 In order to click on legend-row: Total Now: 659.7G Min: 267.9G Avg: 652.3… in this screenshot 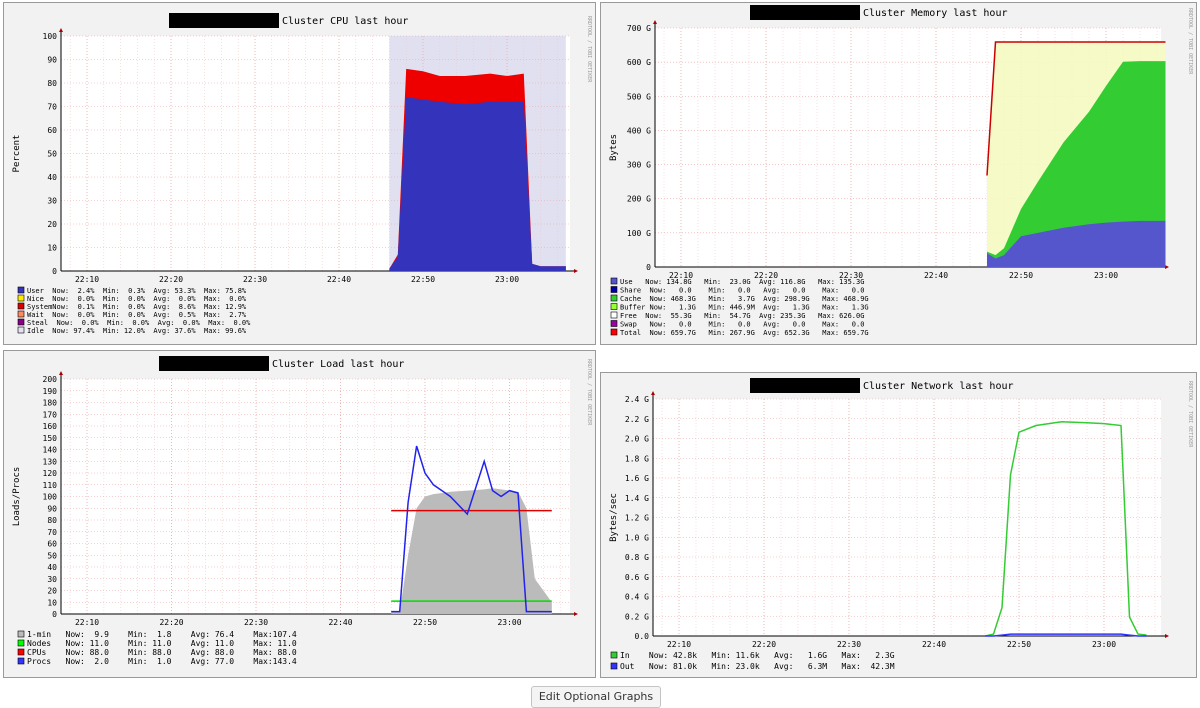, I will do `click(744, 333)`.